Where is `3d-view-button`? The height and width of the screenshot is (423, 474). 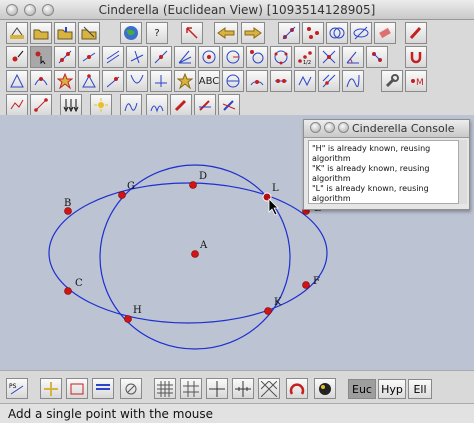
3d-view-button is located at coordinates (325, 388).